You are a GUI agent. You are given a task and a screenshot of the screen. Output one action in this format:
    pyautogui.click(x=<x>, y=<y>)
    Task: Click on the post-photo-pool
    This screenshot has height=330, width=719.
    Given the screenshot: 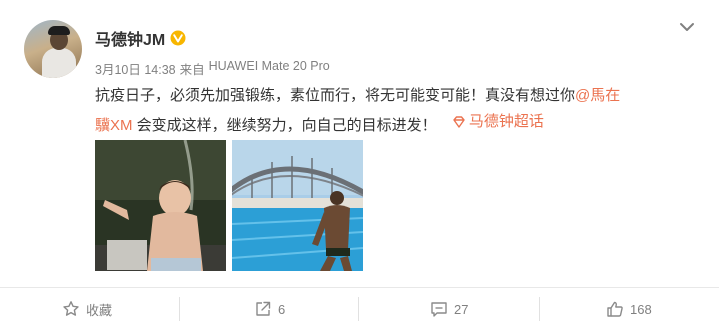 What is the action you would take?
    pyautogui.click(x=297, y=205)
    